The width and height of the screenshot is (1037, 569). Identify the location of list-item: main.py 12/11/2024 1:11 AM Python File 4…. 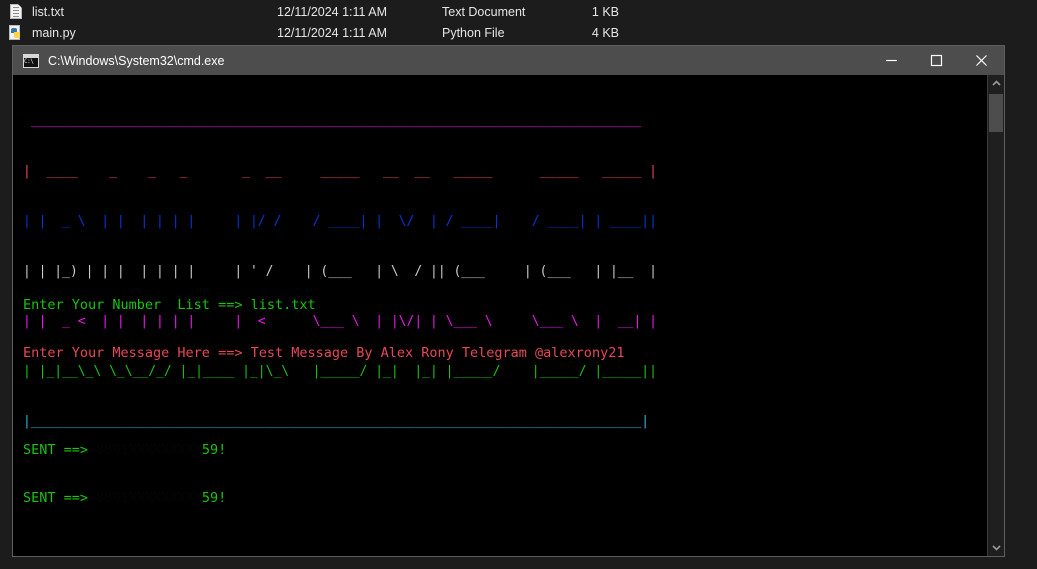
(518, 32).